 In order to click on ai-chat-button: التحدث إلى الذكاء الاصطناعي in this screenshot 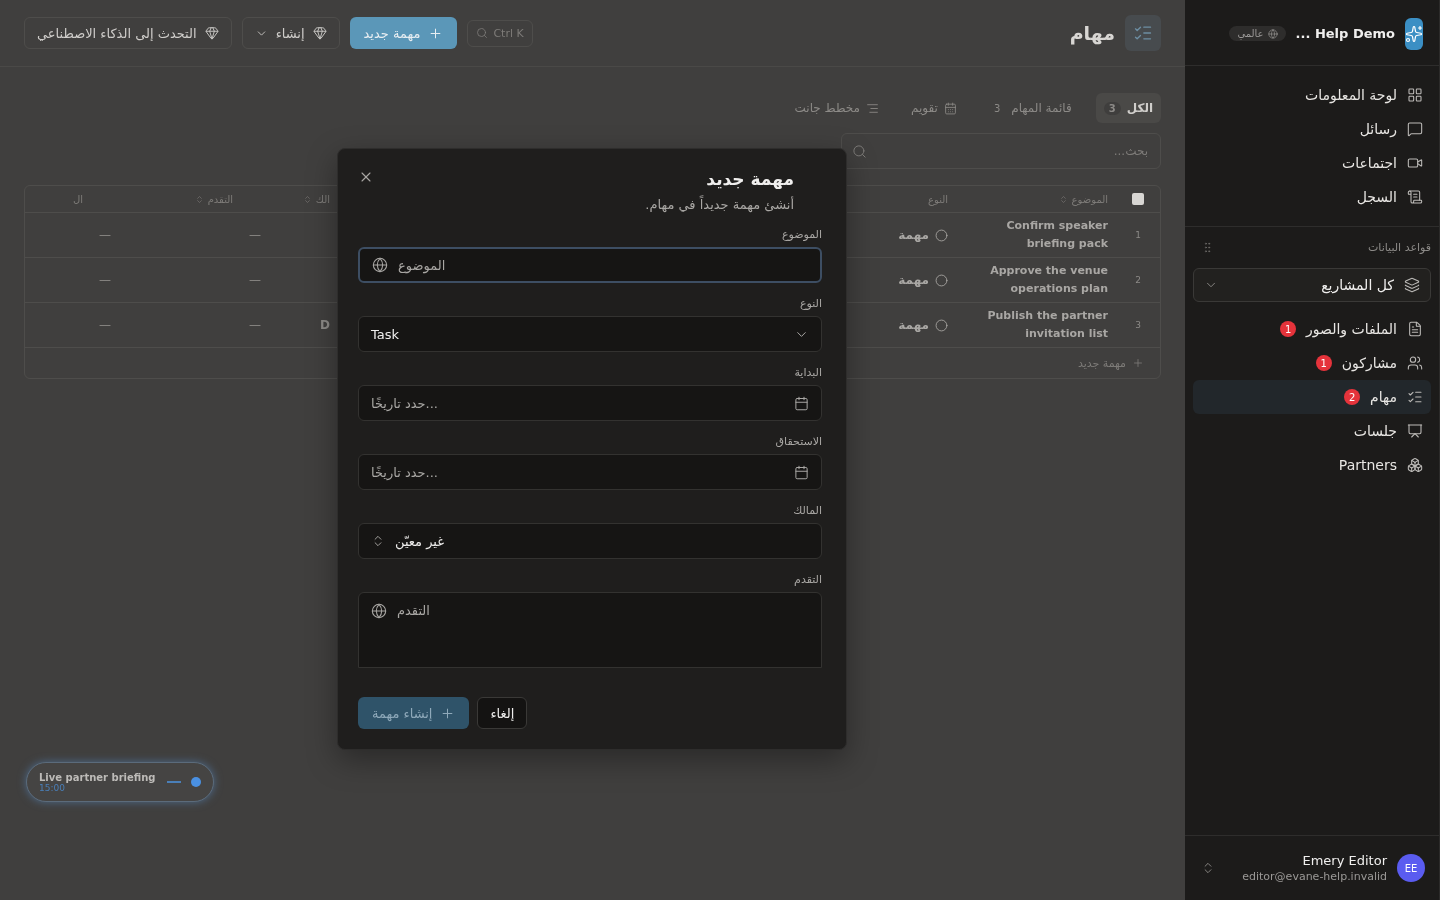, I will do `click(128, 33)`.